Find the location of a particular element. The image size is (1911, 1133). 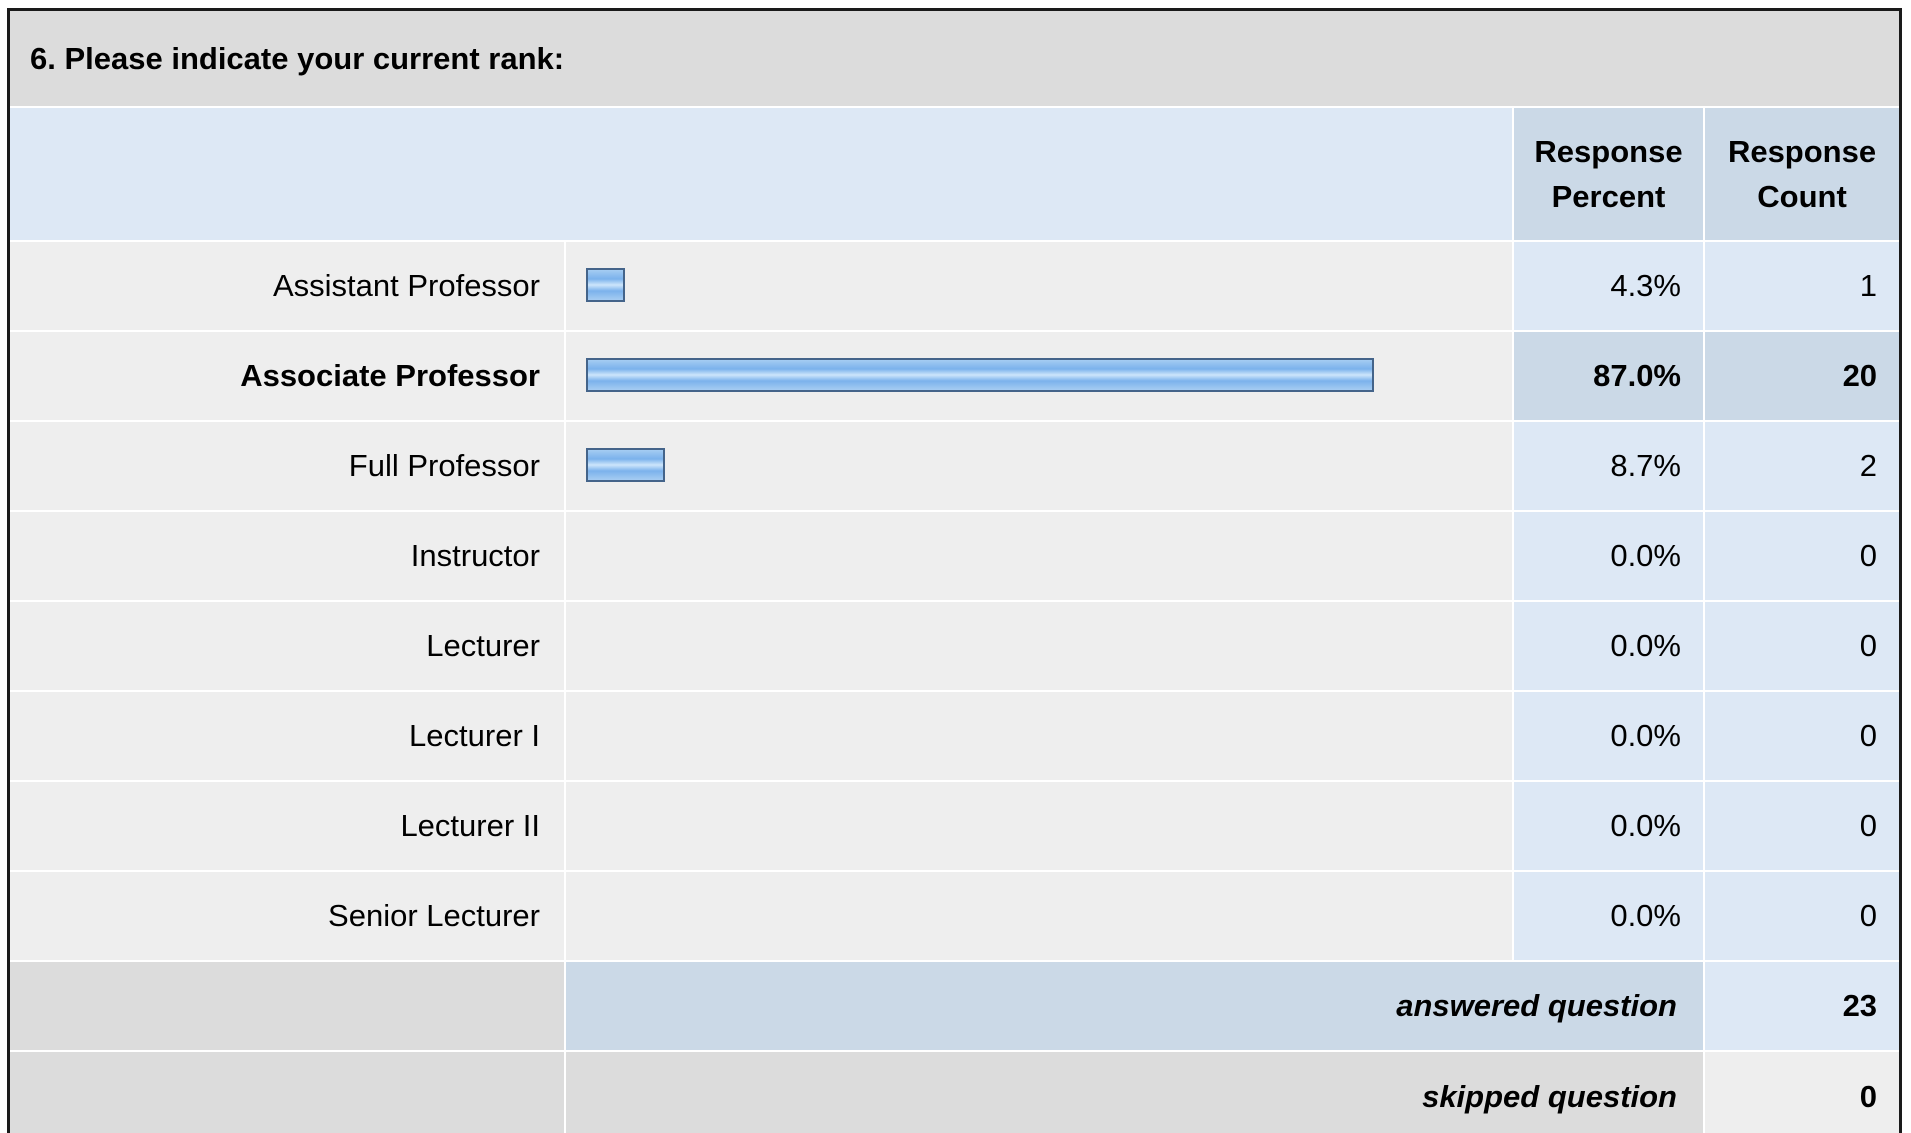

skipped-question-row: skipped question 0 is located at coordinates (954, 1091).